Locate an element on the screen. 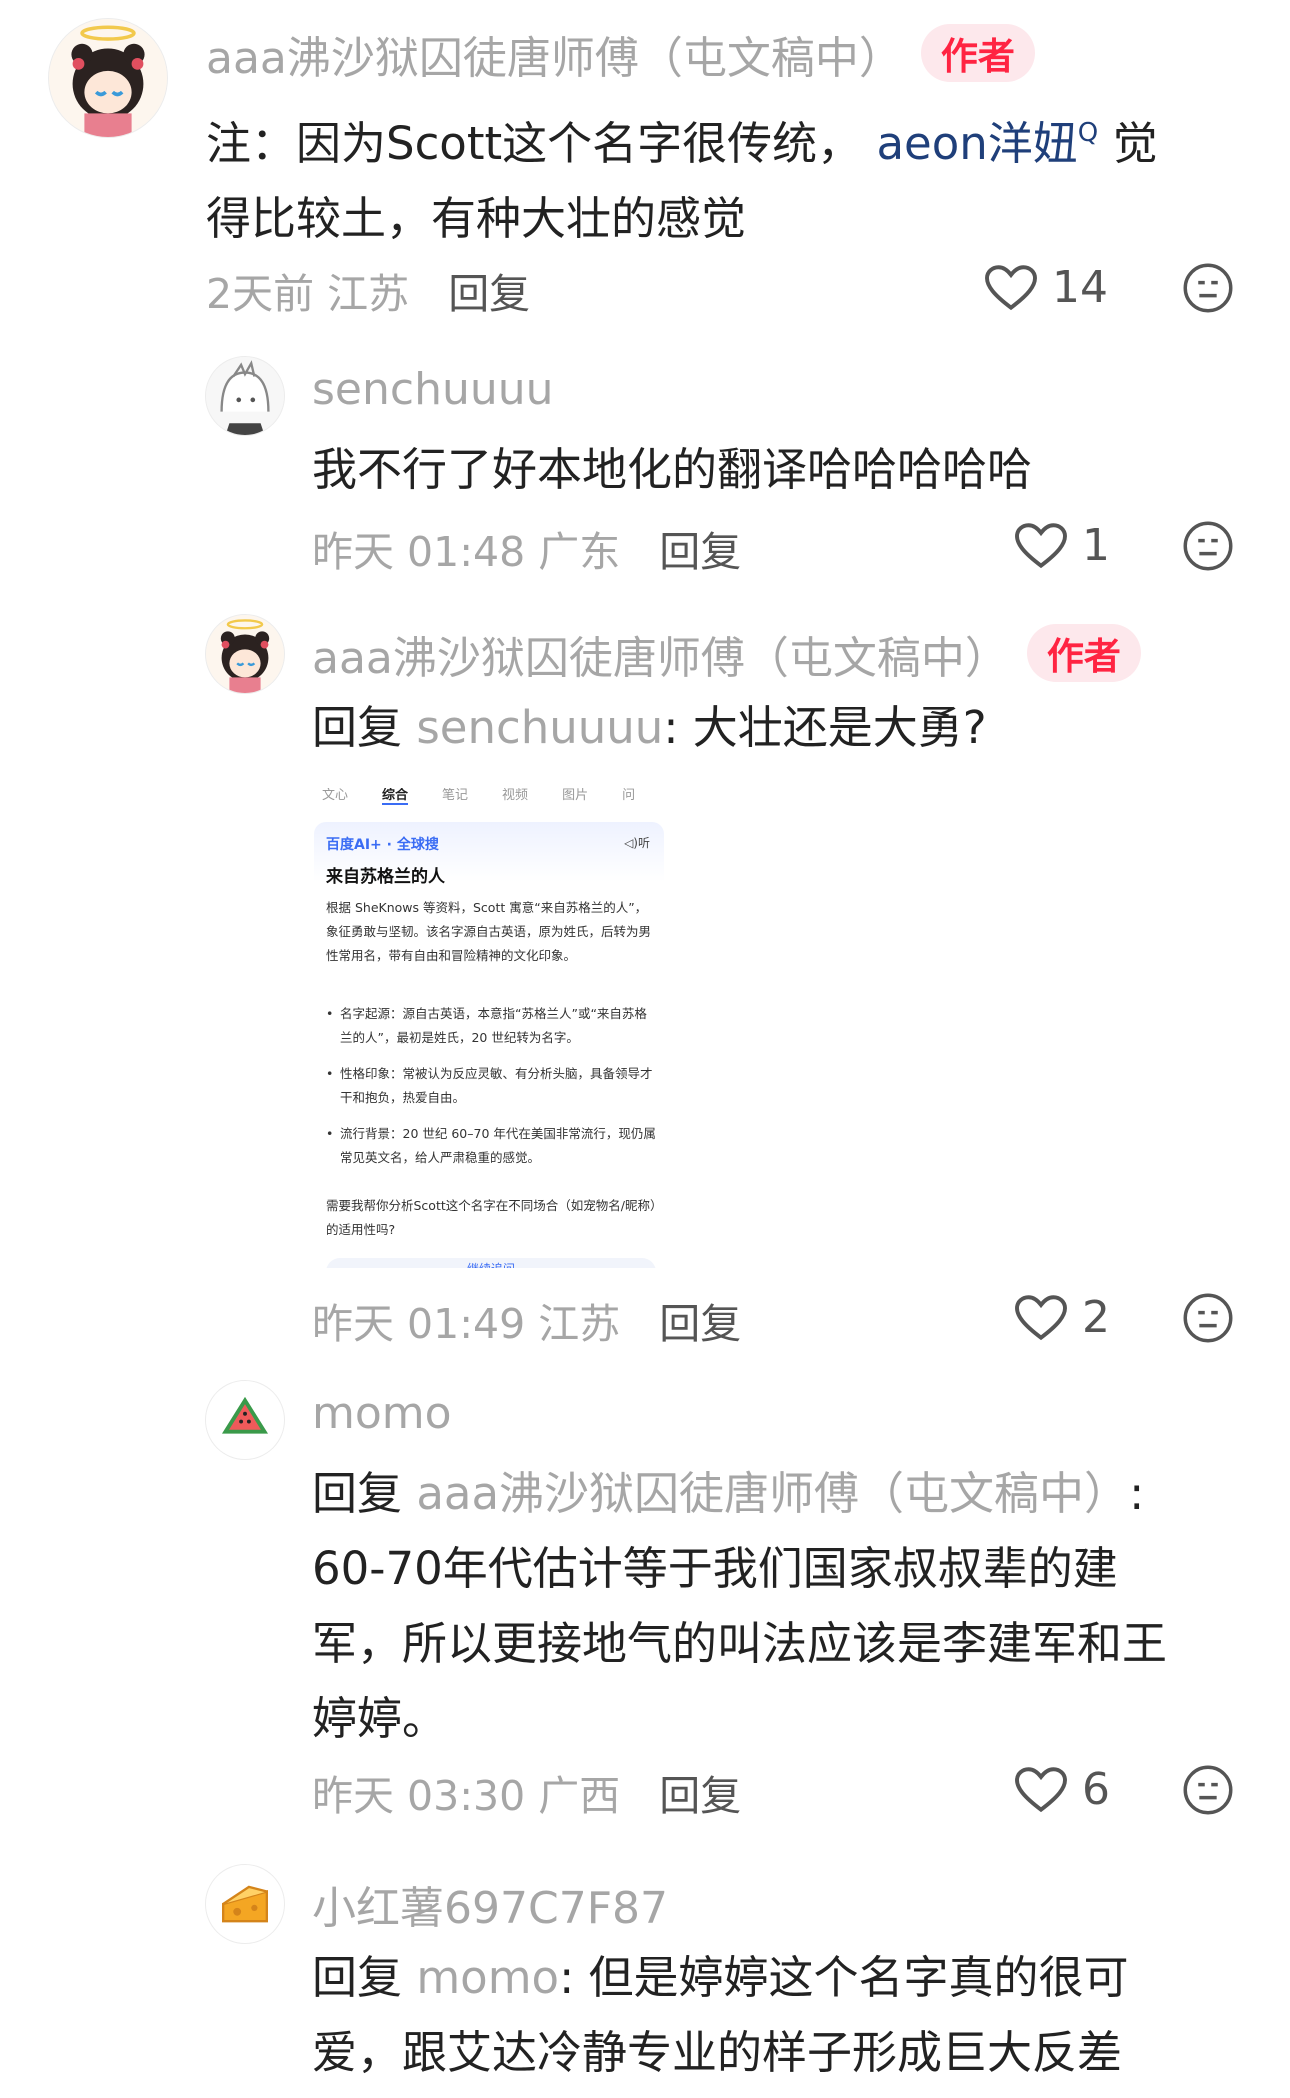  comment-text: 我不行了好本地化的翻译哈哈哈哈哈 is located at coordinates (672, 469).